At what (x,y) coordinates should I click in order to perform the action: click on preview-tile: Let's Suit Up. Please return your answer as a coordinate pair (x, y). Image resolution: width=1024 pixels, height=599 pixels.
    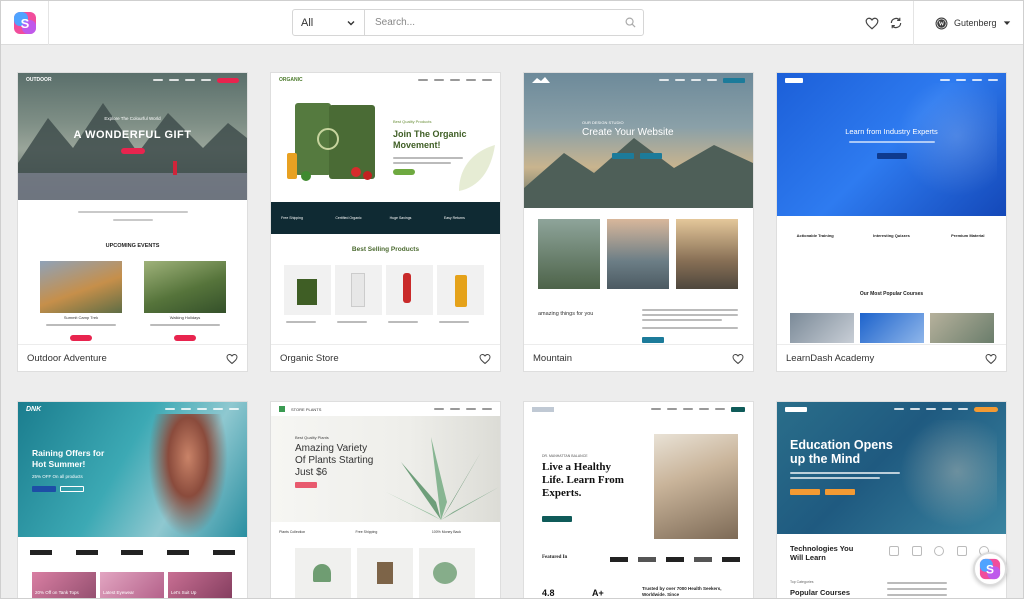
    Looking at the image, I should click on (184, 592).